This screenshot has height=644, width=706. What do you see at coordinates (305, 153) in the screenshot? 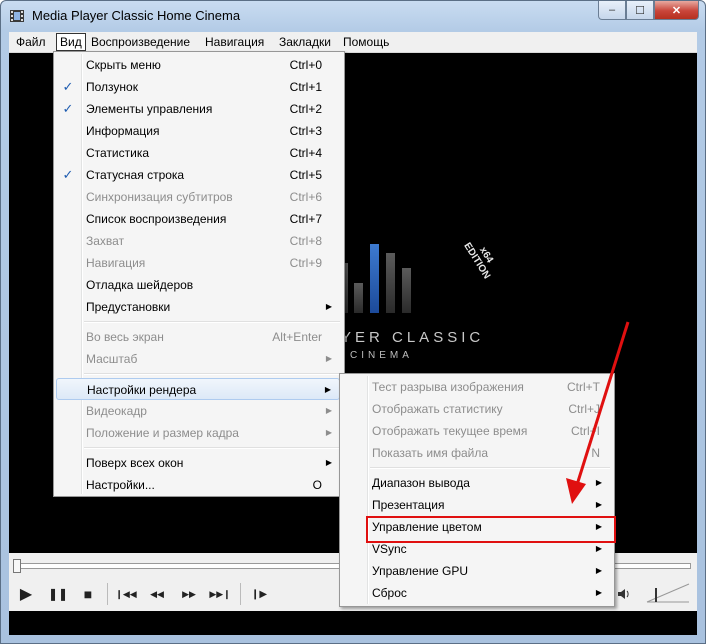
I see `menu-item-shortcut: Ctrl+4` at bounding box center [305, 153].